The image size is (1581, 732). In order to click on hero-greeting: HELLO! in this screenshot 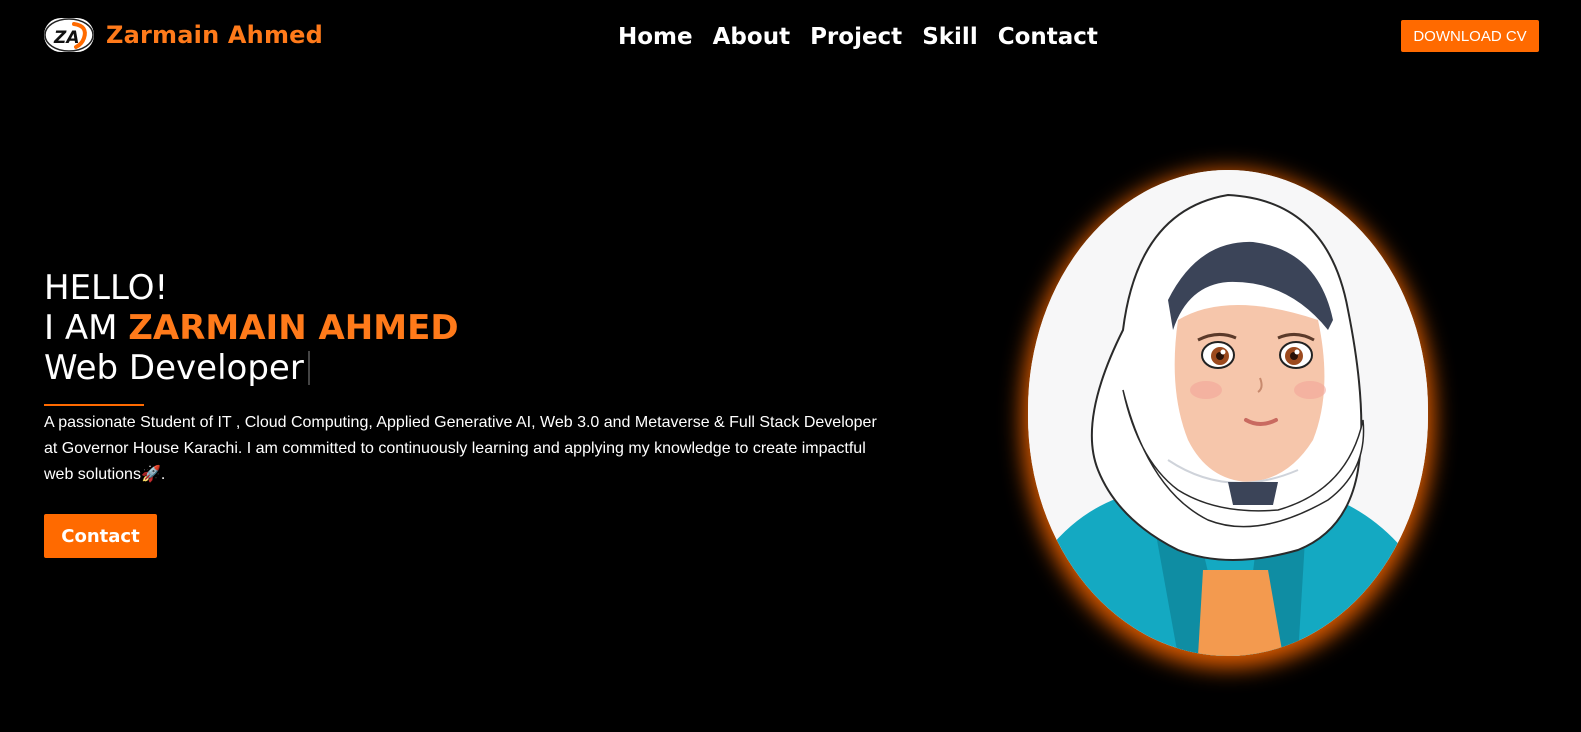, I will do `click(106, 288)`.